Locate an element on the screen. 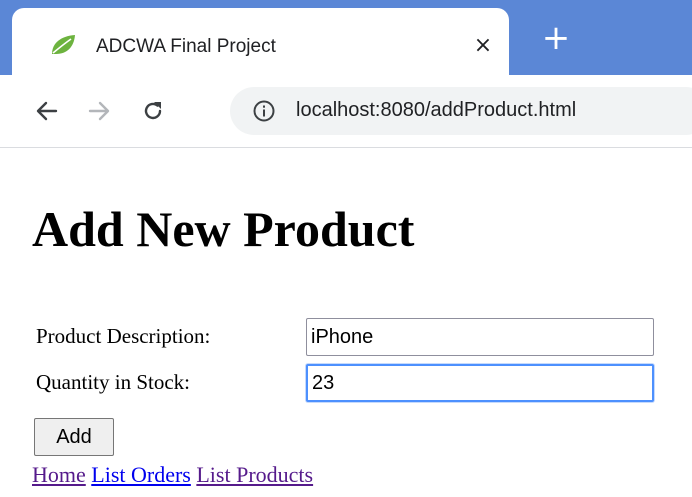  reload-icon is located at coordinates (153, 111).